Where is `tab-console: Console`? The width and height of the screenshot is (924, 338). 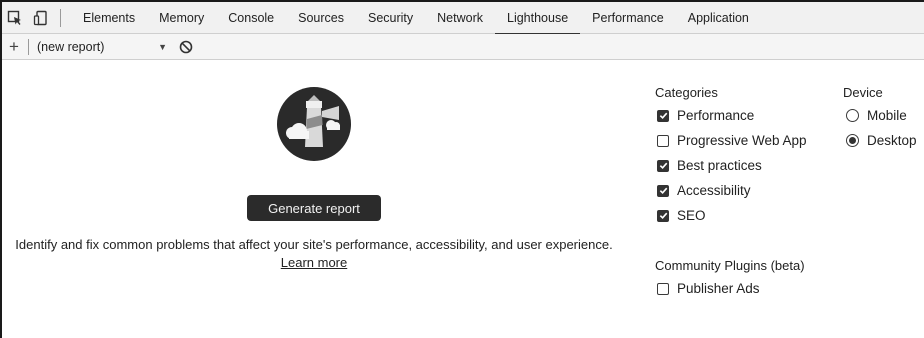 tab-console: Console is located at coordinates (251, 18).